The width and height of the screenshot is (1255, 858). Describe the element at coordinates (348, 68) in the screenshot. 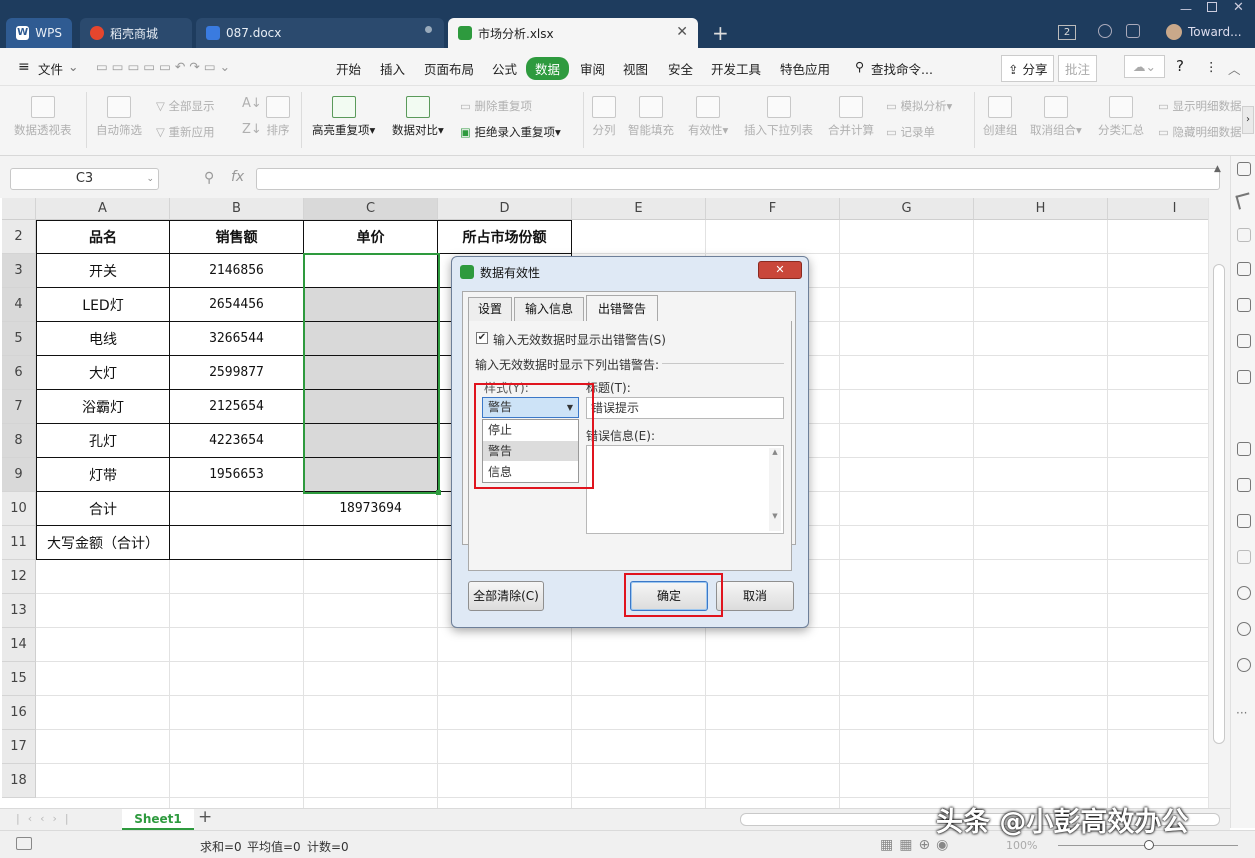

I see `menu-start: 开始` at that location.